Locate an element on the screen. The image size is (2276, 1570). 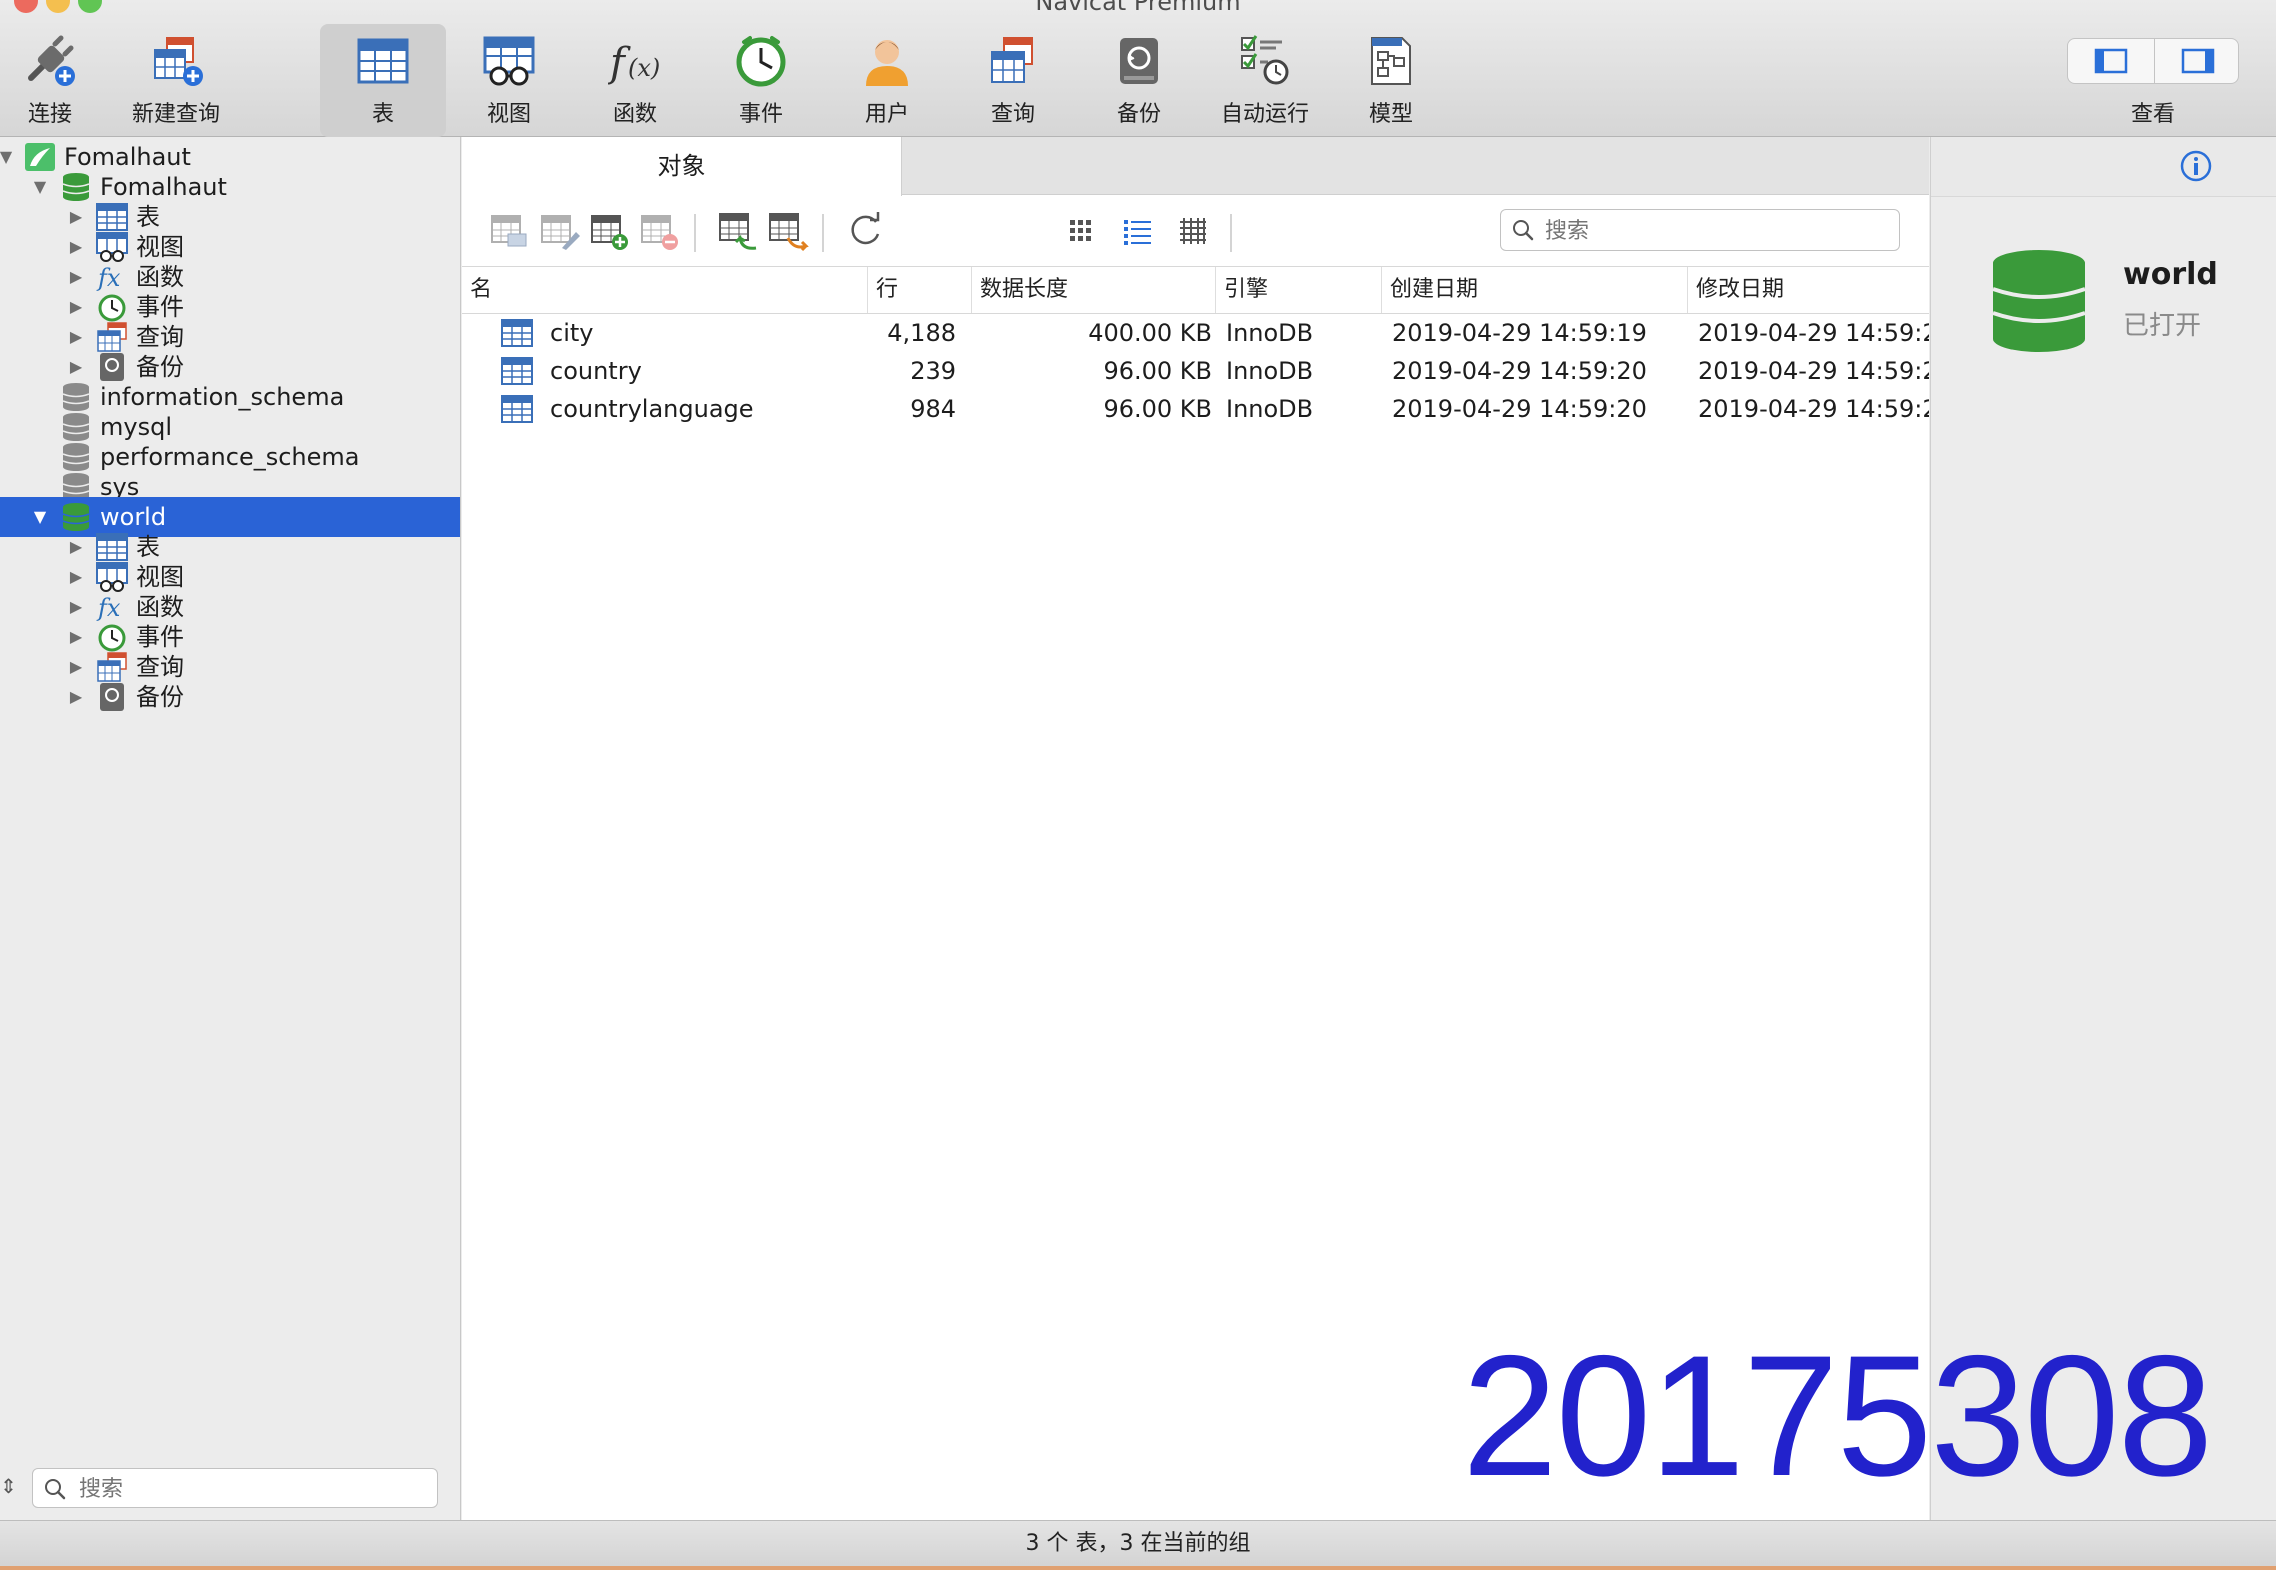
column-header-rows: 行 is located at coordinates (920, 290).